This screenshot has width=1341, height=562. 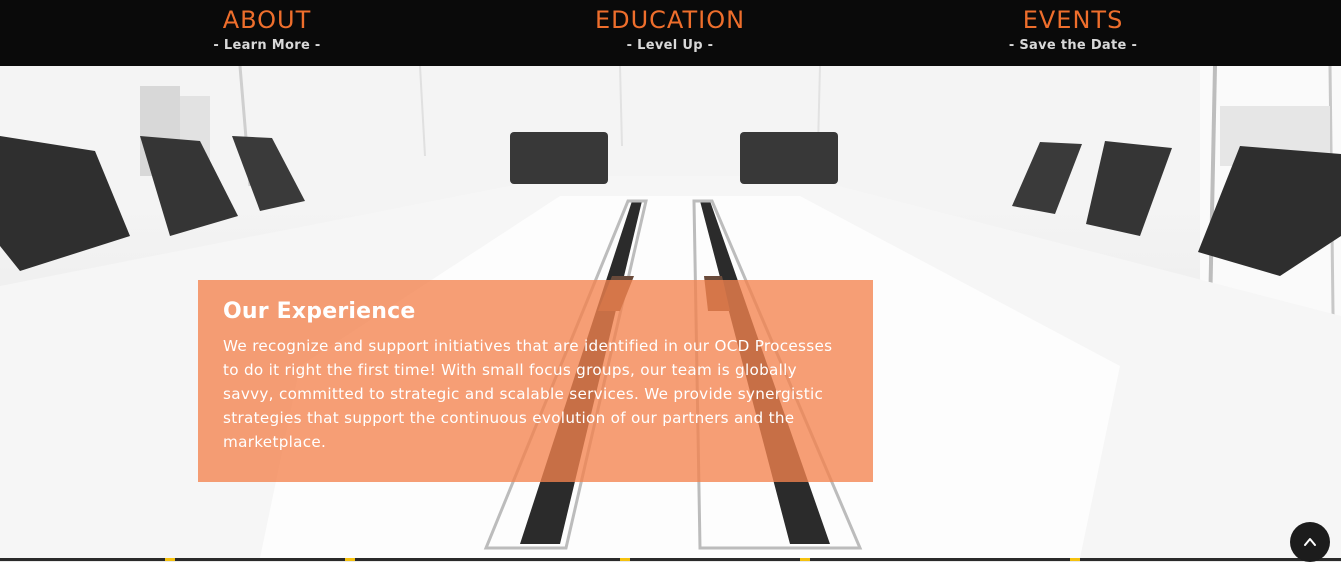 I want to click on nav-subtitle-events: - Save the Date -, so click(x=1073, y=46).